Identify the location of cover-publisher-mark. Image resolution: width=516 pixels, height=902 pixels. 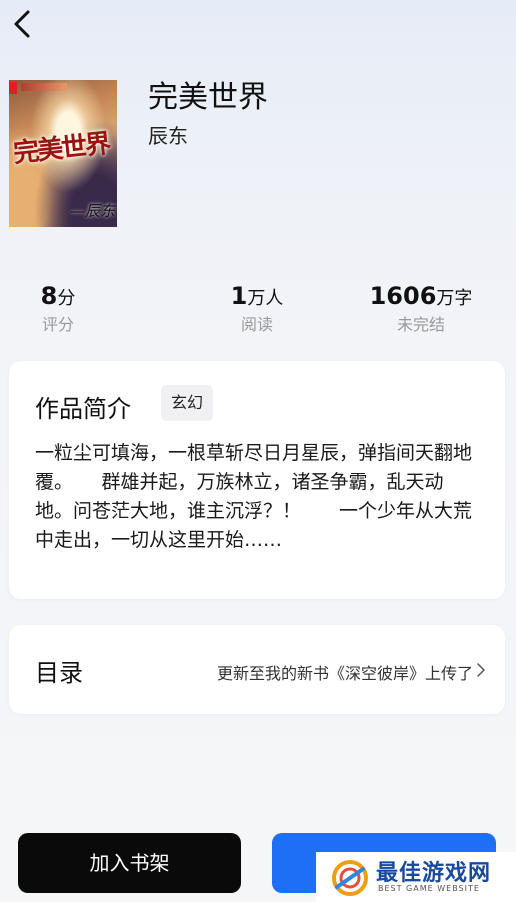
(44, 87).